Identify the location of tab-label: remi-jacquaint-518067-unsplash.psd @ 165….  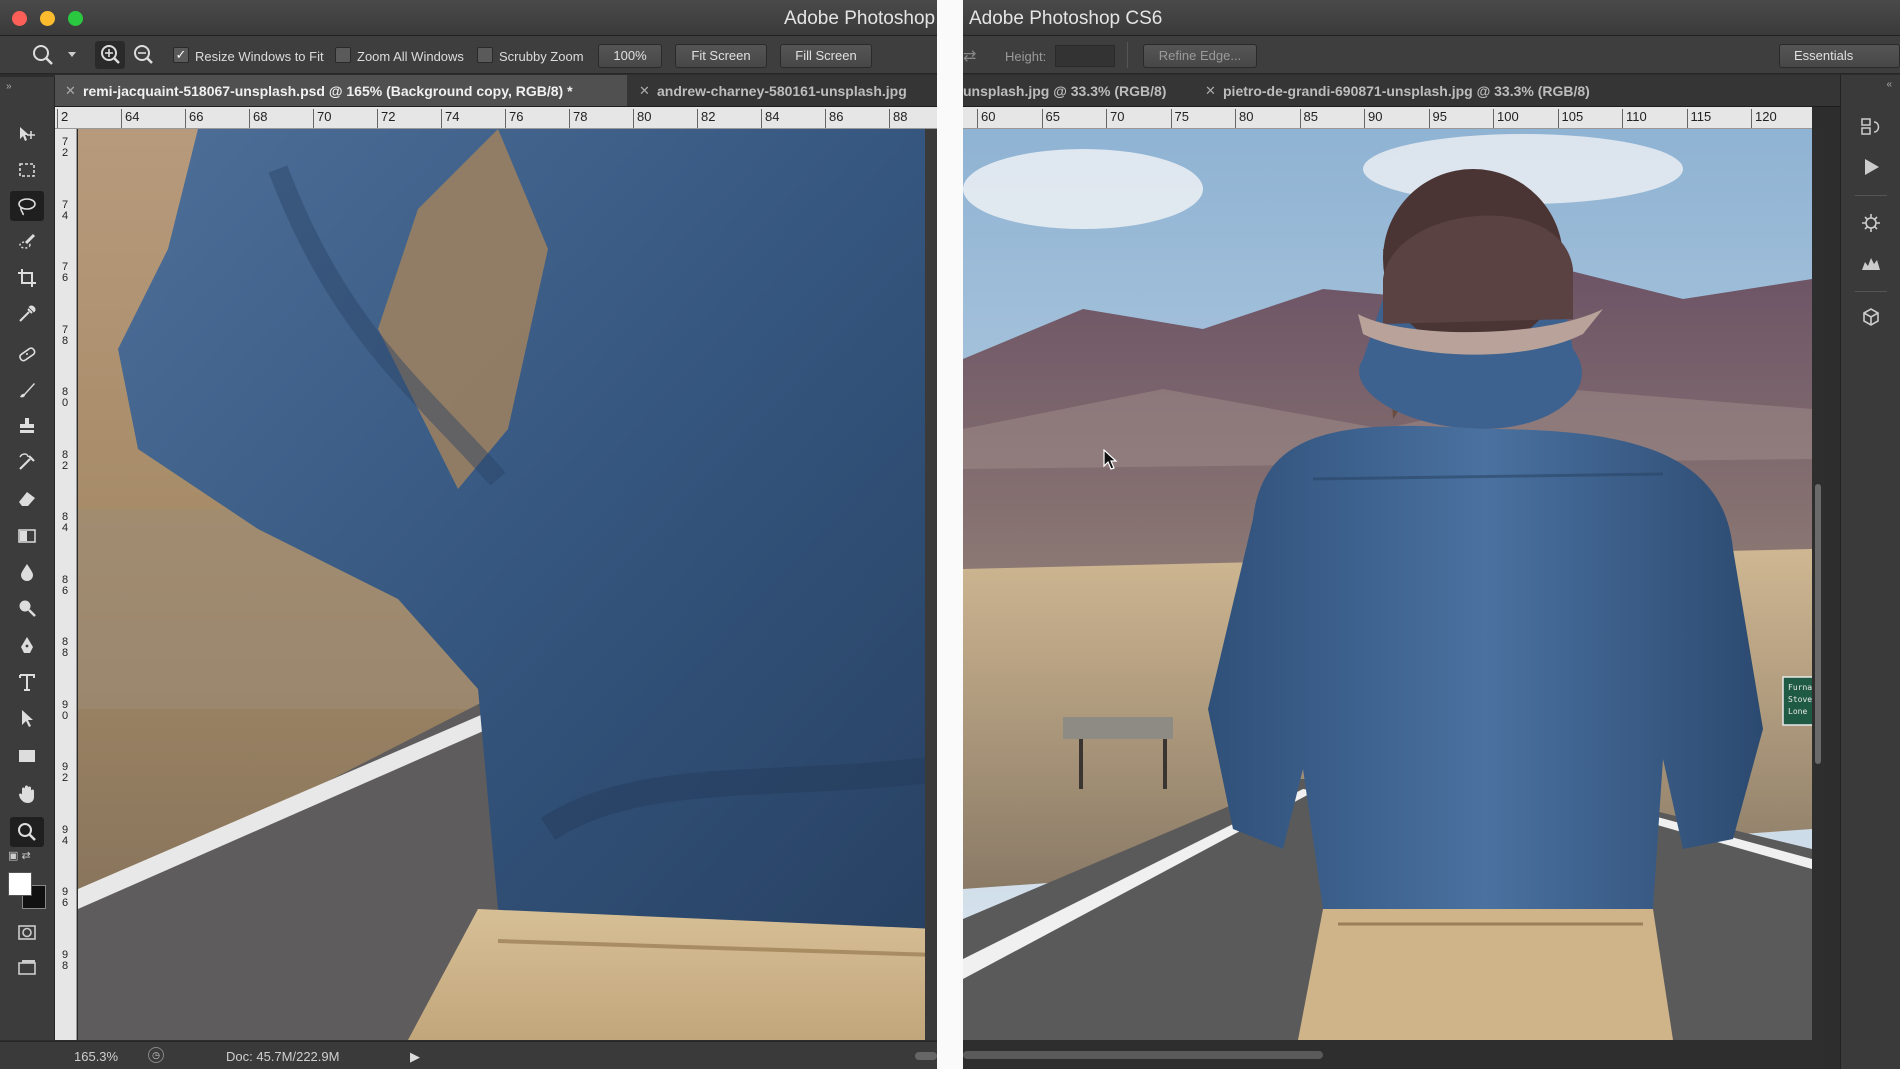
(328, 91).